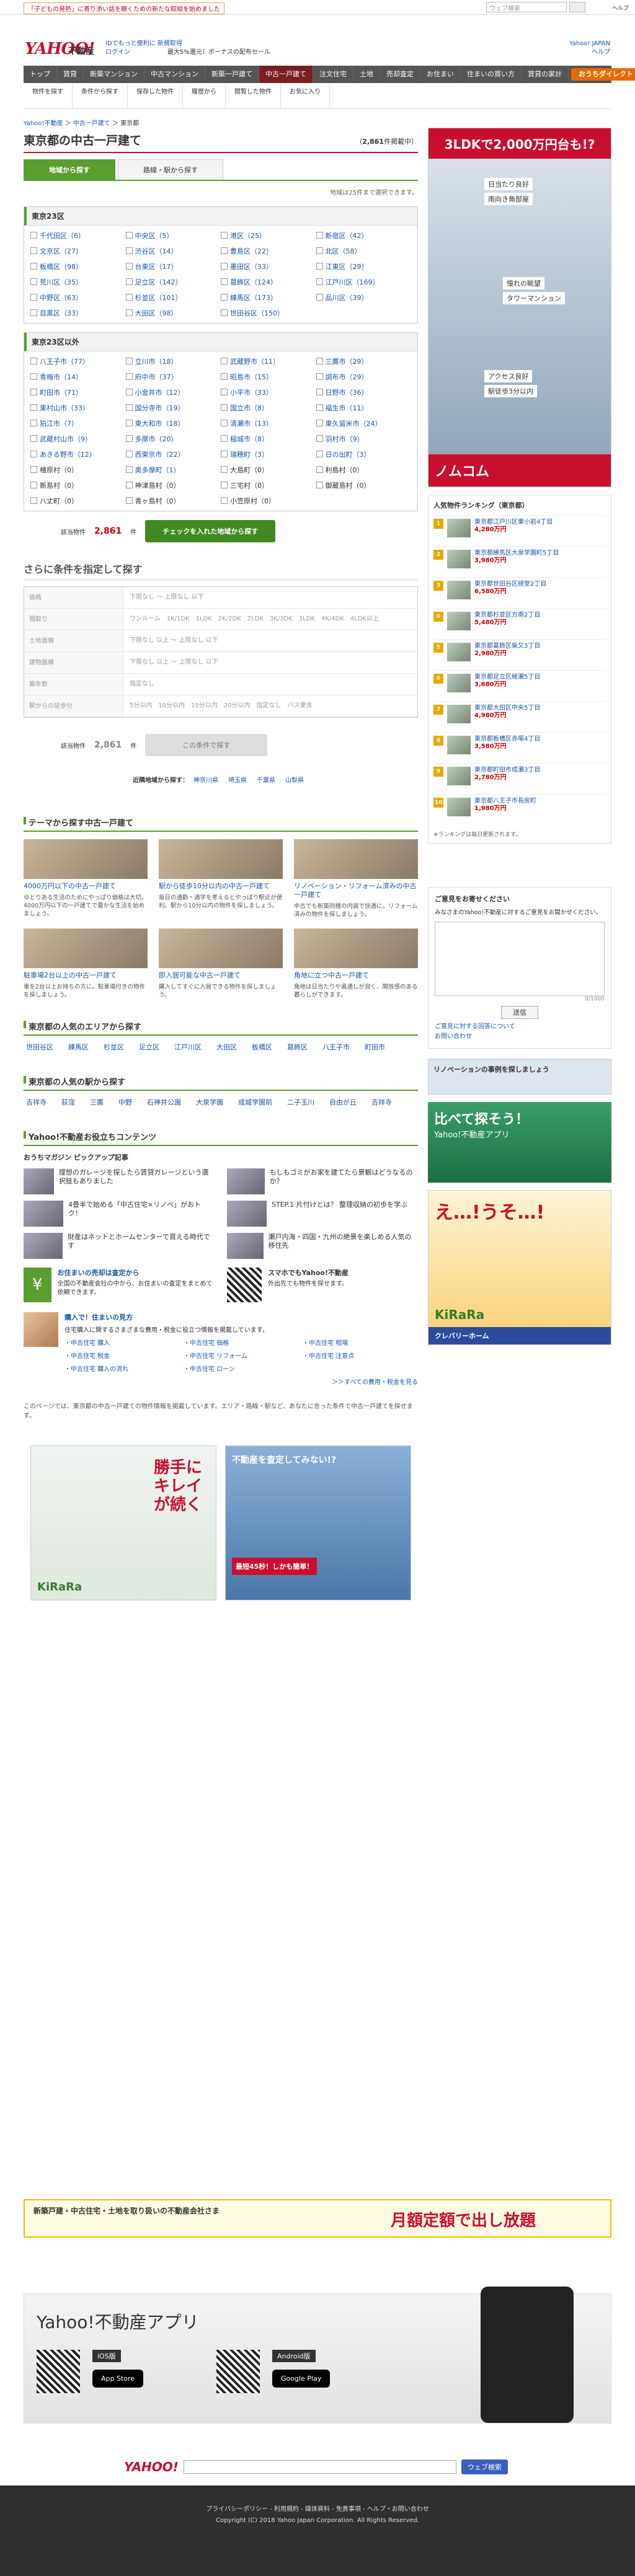 Image resolution: width=635 pixels, height=2576 pixels. What do you see at coordinates (100, 96) in the screenshot?
I see `subnav-item: 条件から探す` at bounding box center [100, 96].